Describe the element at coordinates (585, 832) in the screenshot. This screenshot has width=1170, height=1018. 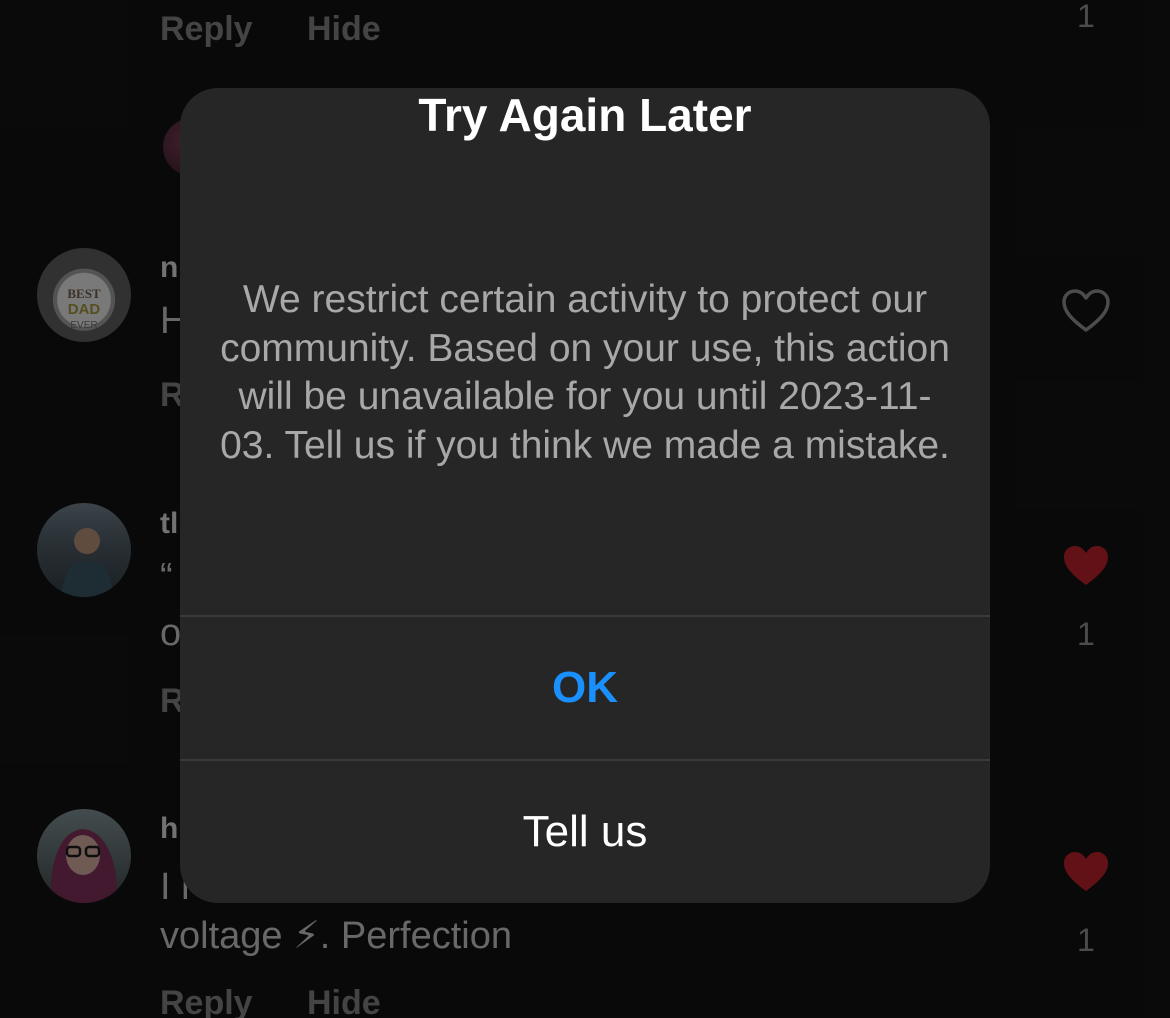
I see `tell-us-button: Tell us` at that location.